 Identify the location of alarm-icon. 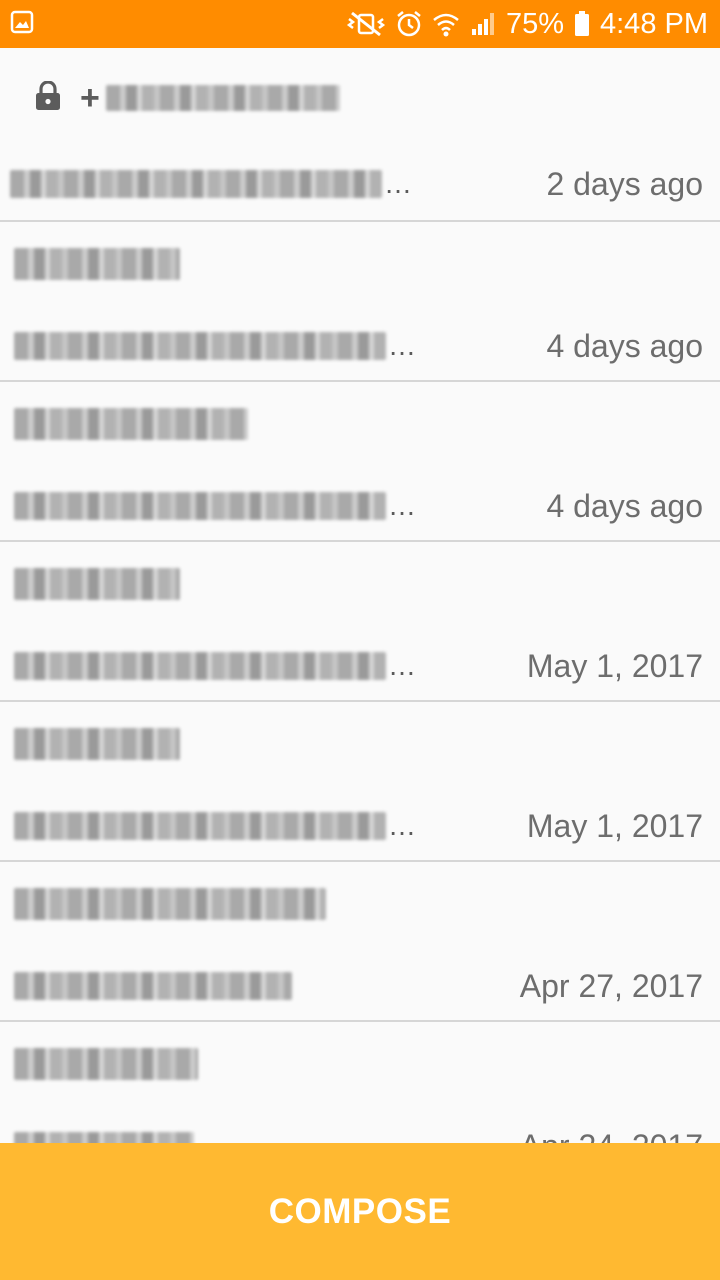
(409, 24).